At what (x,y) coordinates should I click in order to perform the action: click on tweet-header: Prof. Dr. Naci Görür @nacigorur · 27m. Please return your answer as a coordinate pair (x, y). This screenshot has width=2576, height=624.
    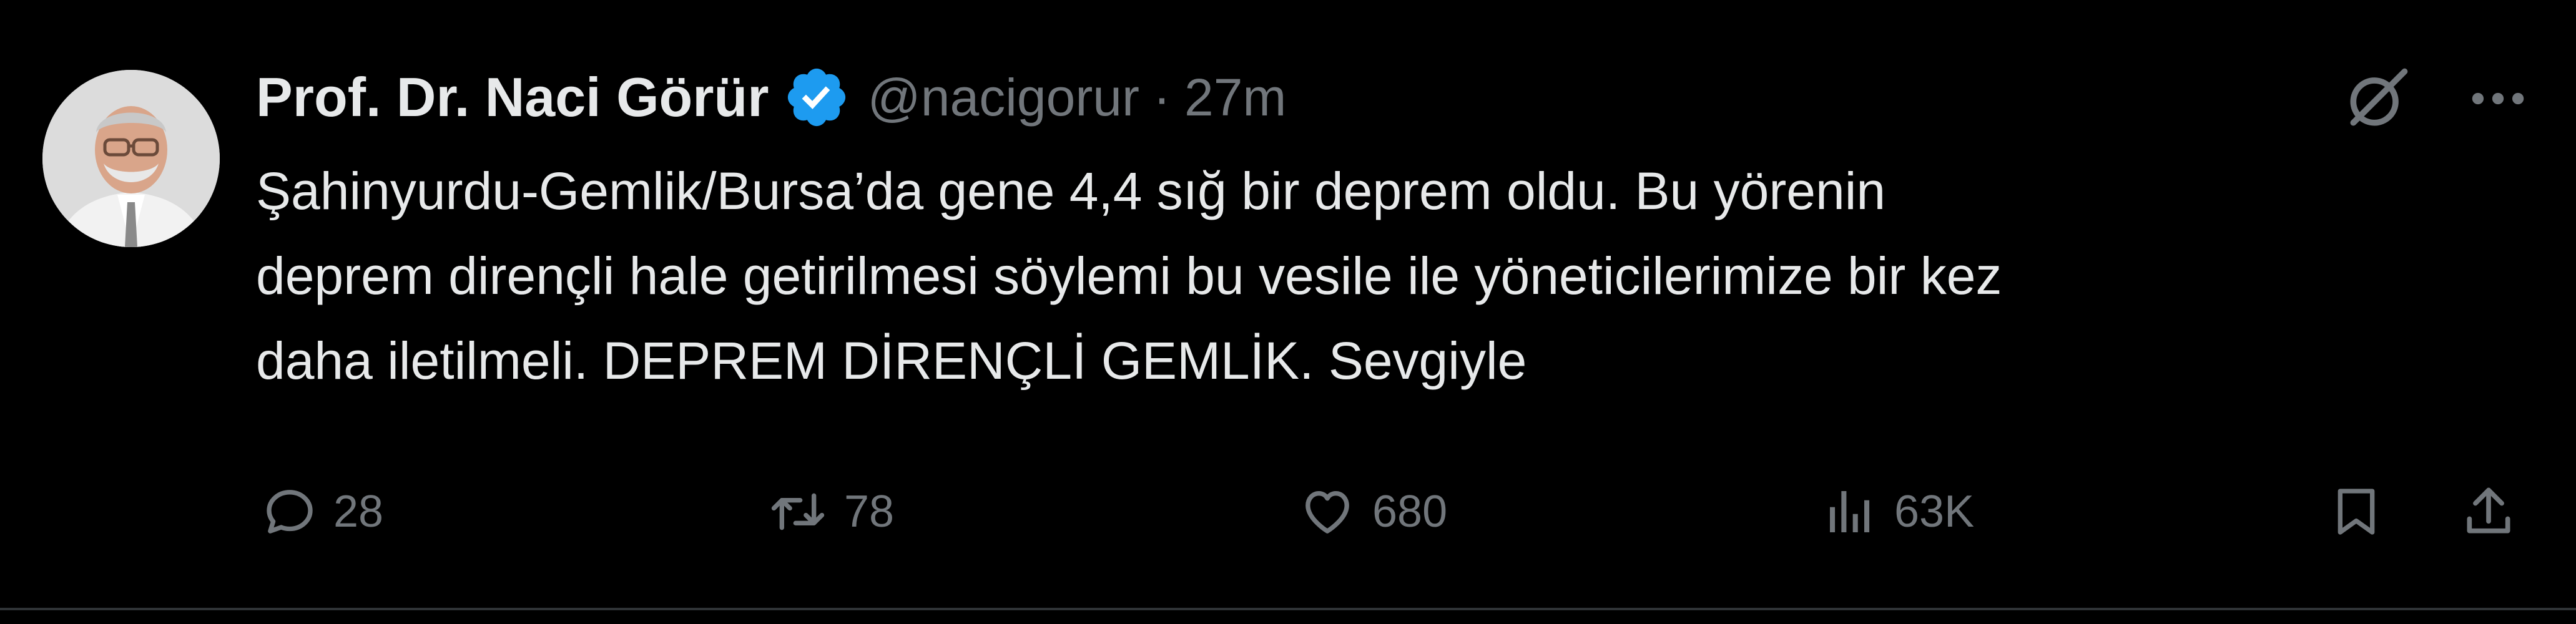
    Looking at the image, I should click on (771, 97).